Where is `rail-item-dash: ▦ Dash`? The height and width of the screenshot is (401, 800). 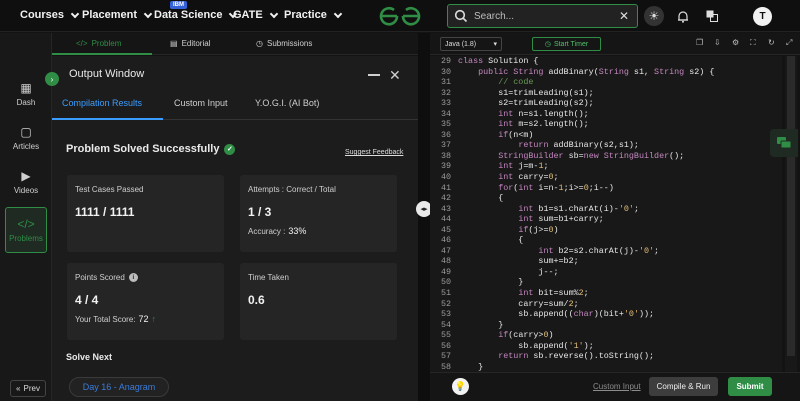
rail-item-dash: ▦ Dash is located at coordinates (26, 94).